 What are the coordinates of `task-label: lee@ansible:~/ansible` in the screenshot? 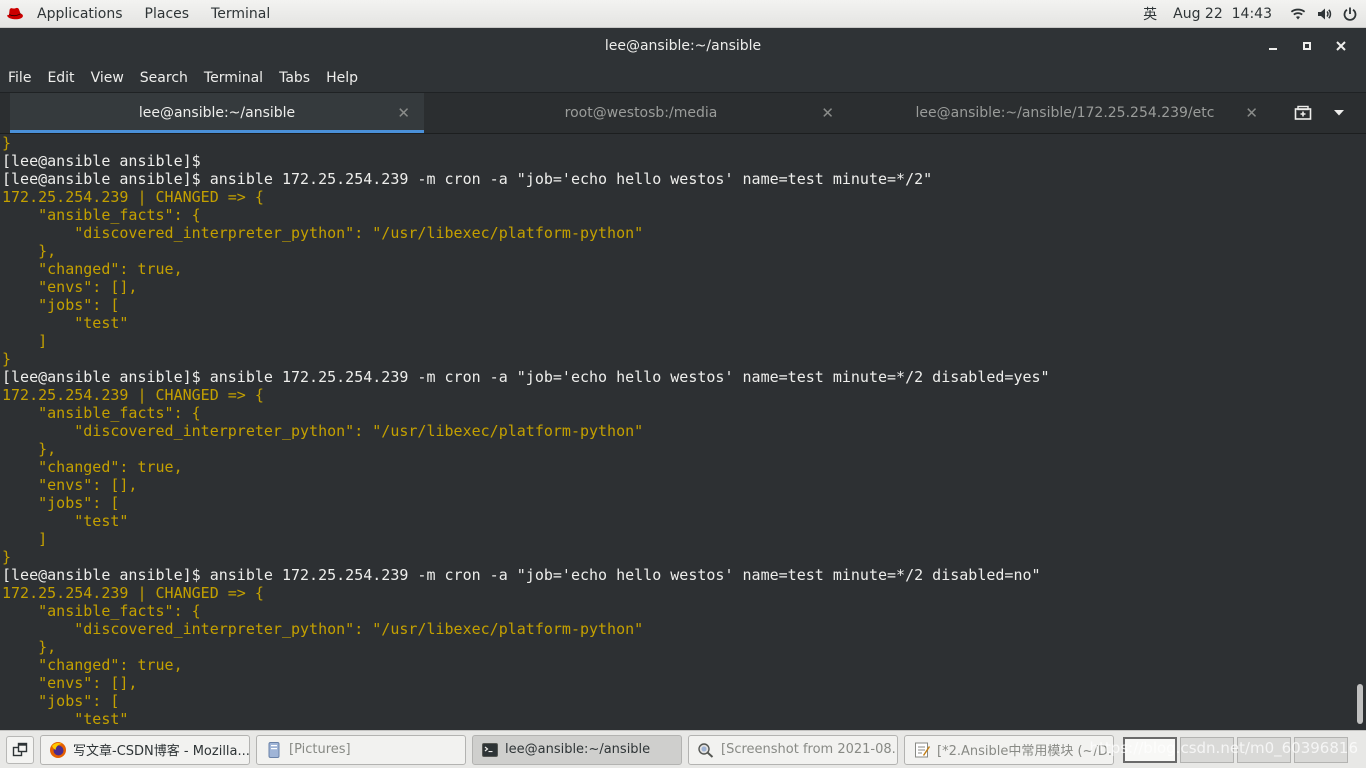 It's located at (578, 749).